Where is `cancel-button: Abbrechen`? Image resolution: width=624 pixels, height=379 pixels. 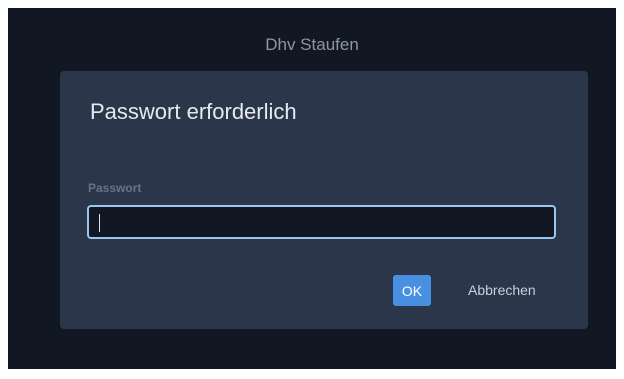
cancel-button: Abbrechen is located at coordinates (502, 290).